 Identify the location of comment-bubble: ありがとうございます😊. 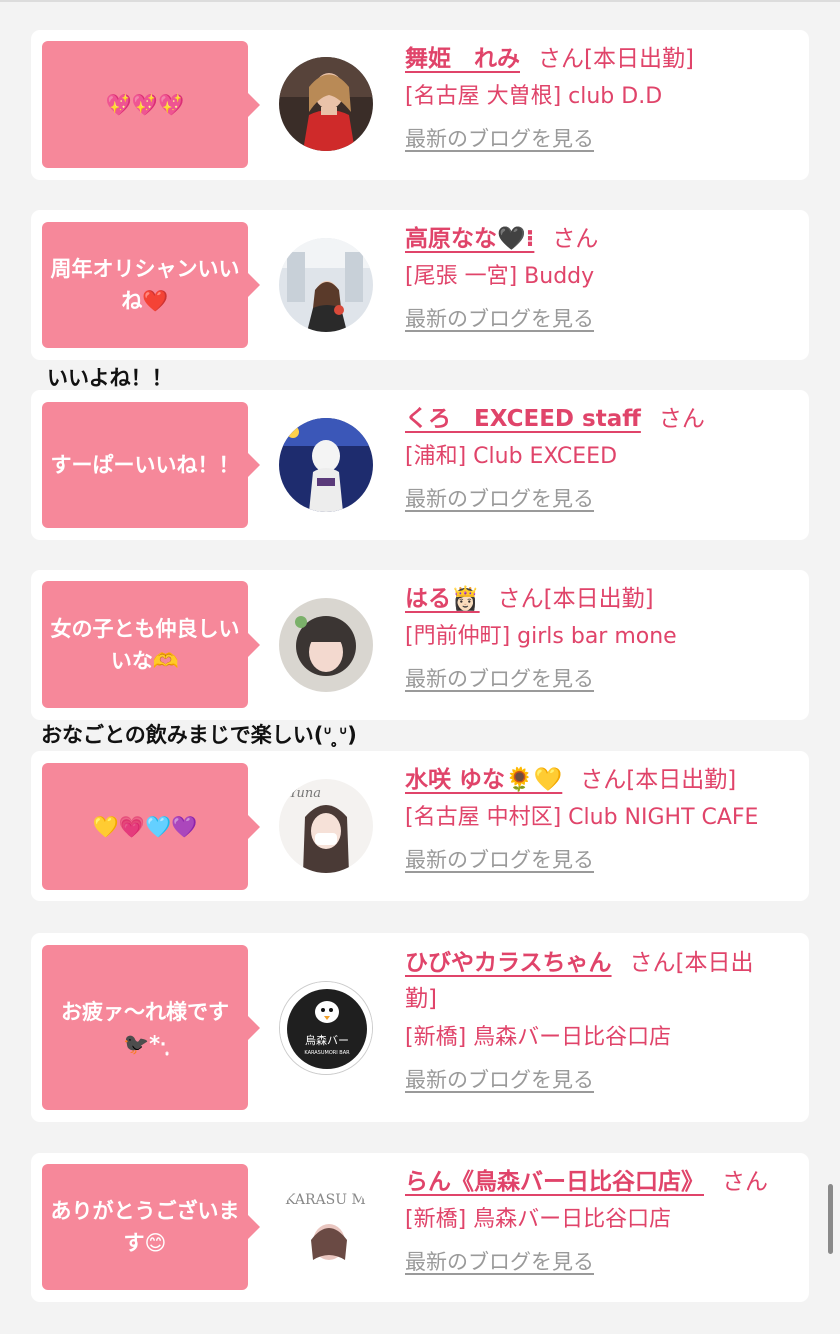
(151, 1227).